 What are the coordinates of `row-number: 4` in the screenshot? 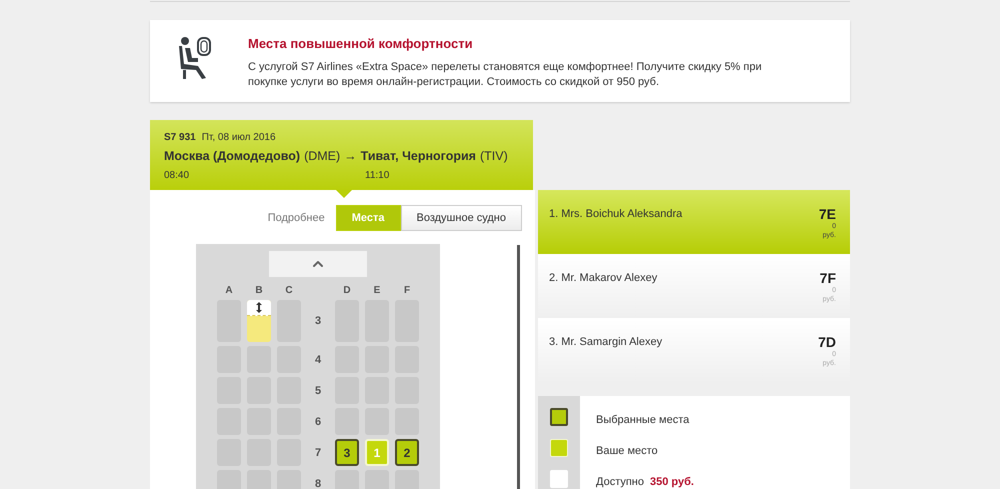 It's located at (318, 360).